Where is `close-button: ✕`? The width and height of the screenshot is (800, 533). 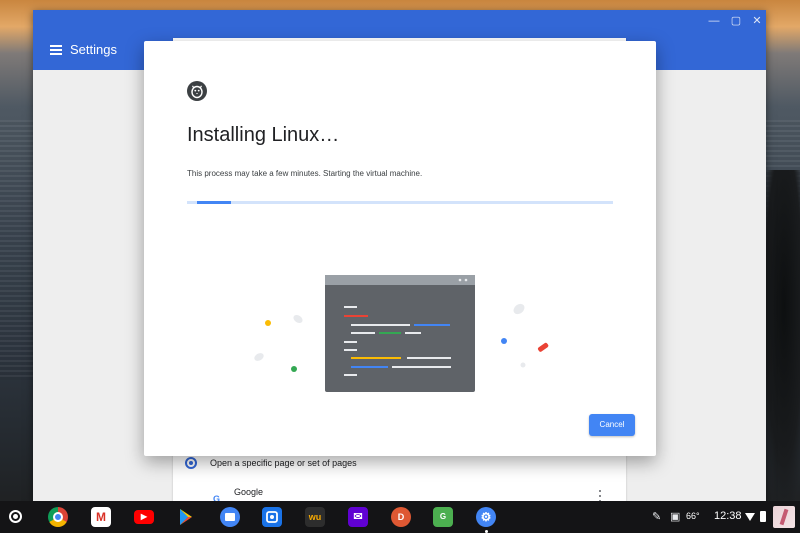 close-button: ✕ is located at coordinates (757, 21).